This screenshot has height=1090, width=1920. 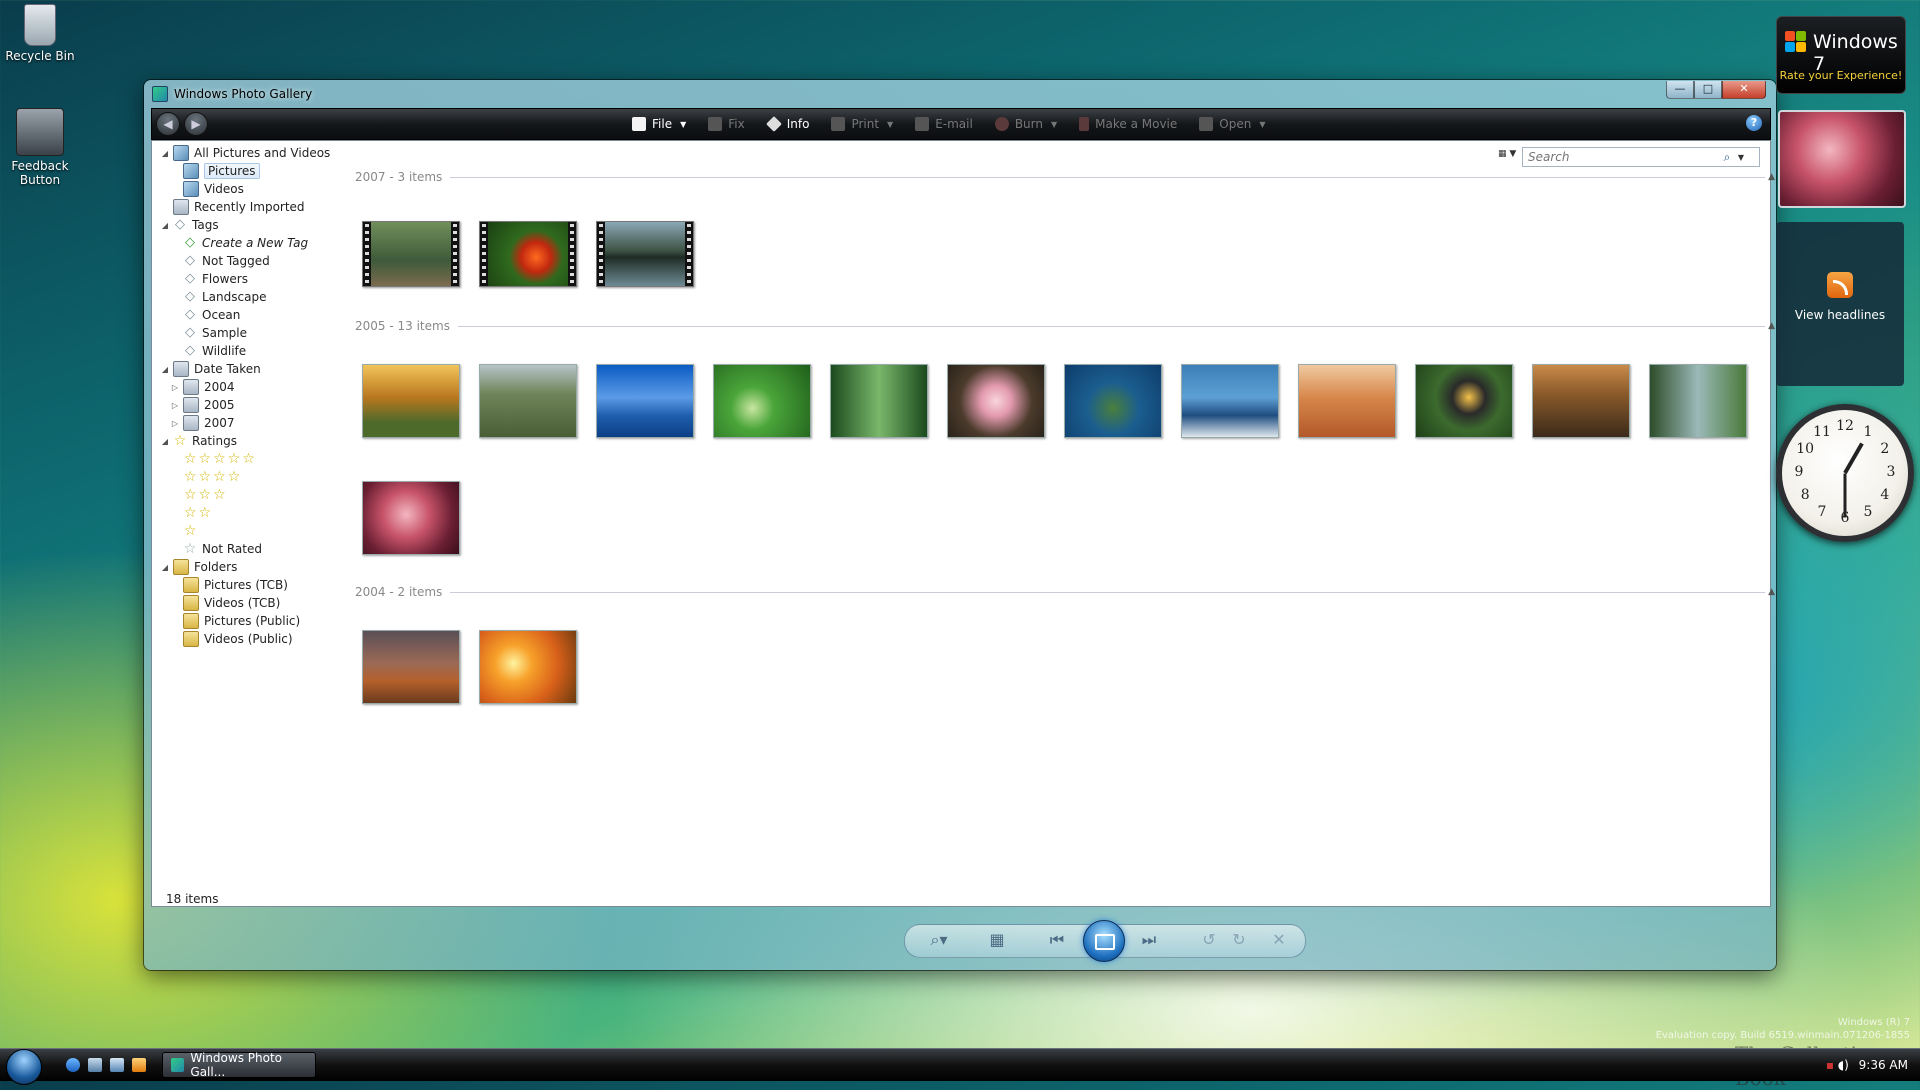 I want to click on burn-menu: Burn ▼, so click(x=1025, y=124).